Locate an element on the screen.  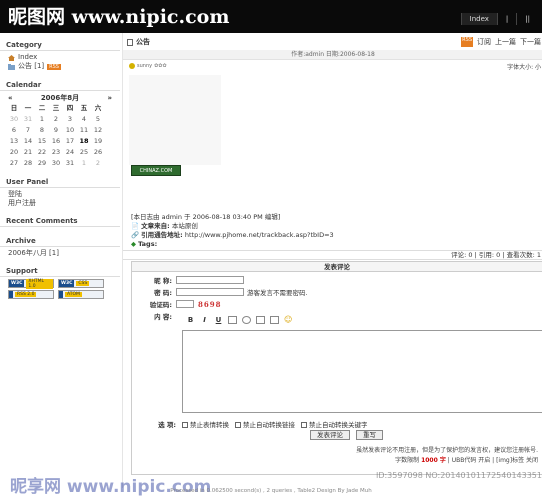
weekday-label: 六 is located at coordinates (98, 108).